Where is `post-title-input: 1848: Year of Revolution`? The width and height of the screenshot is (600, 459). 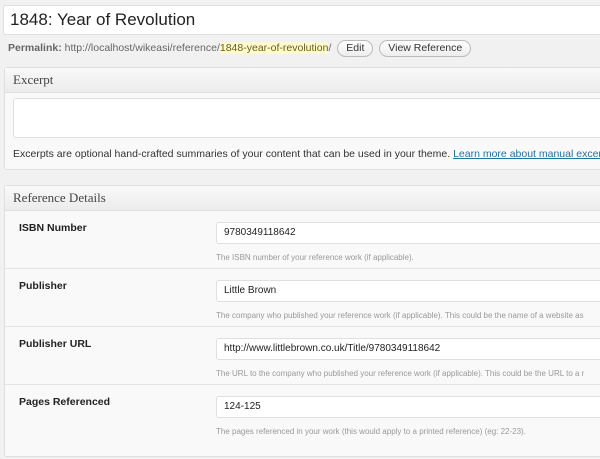 post-title-input: 1848: Year of Revolution is located at coordinates (301, 20).